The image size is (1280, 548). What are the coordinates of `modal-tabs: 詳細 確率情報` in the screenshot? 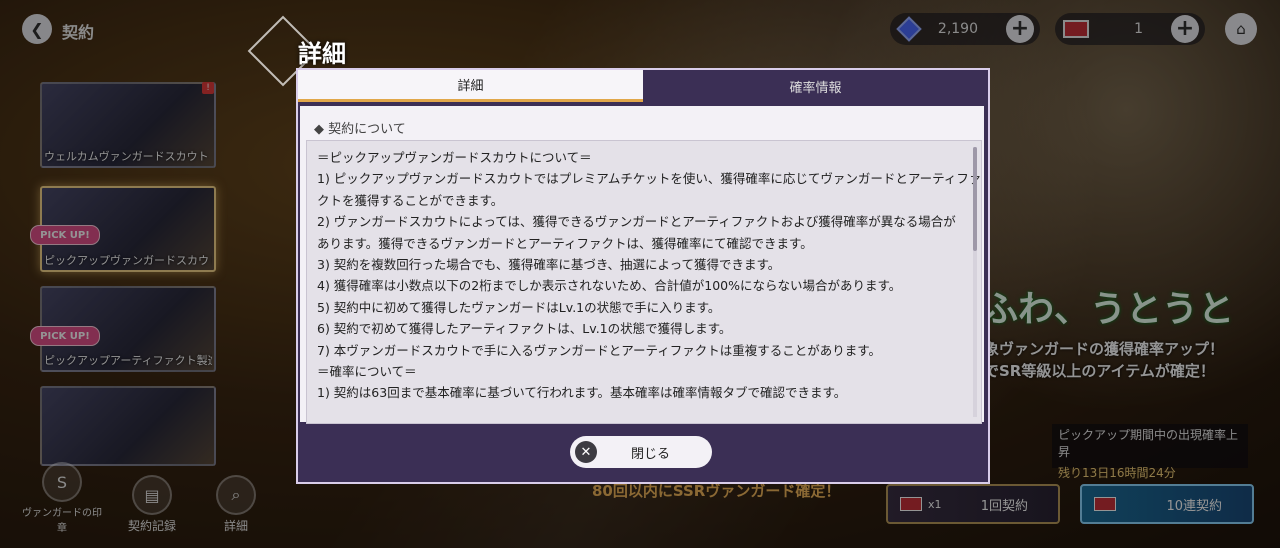 It's located at (643, 86).